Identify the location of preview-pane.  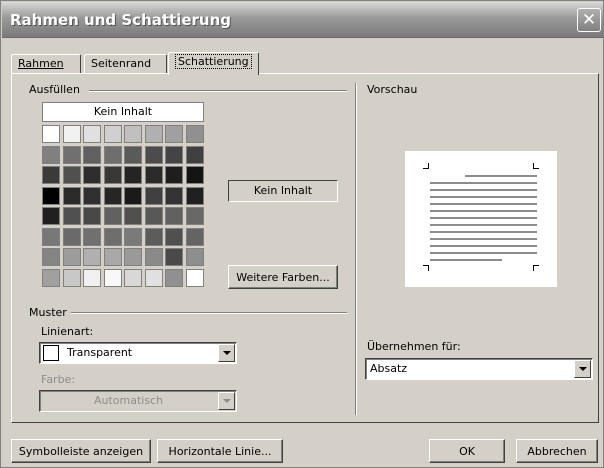
(481, 219).